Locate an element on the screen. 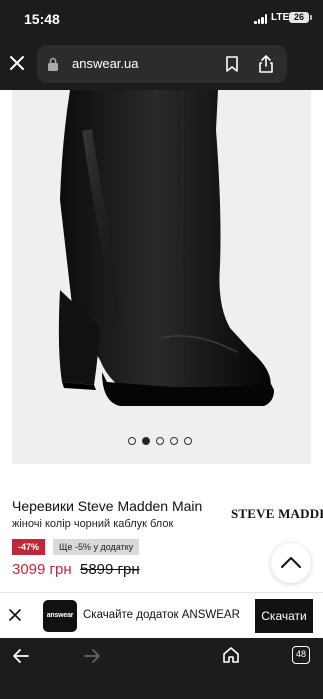 This screenshot has width=323, height=699. carousel-dots is located at coordinates (160, 442).